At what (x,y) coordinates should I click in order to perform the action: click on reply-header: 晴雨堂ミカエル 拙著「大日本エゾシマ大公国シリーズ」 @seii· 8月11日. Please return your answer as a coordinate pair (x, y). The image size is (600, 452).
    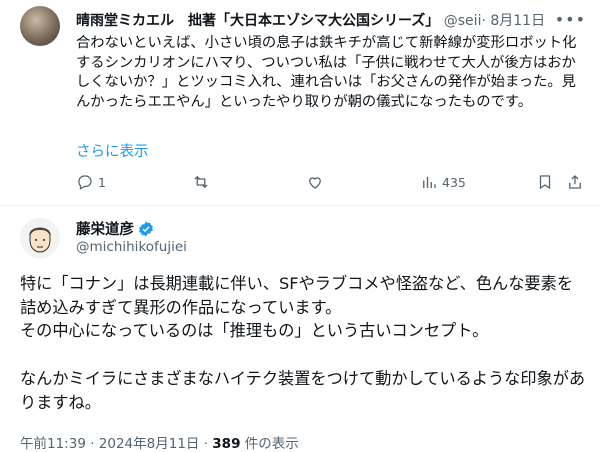
    Looking at the image, I should click on (331, 21).